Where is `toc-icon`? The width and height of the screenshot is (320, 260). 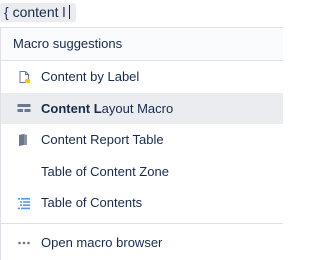 toc-icon is located at coordinates (24, 203).